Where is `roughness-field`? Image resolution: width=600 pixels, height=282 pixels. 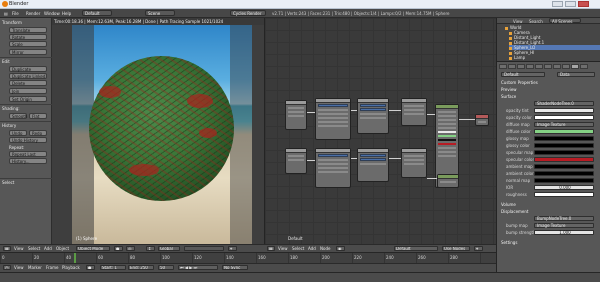 roughness-field is located at coordinates (564, 194).